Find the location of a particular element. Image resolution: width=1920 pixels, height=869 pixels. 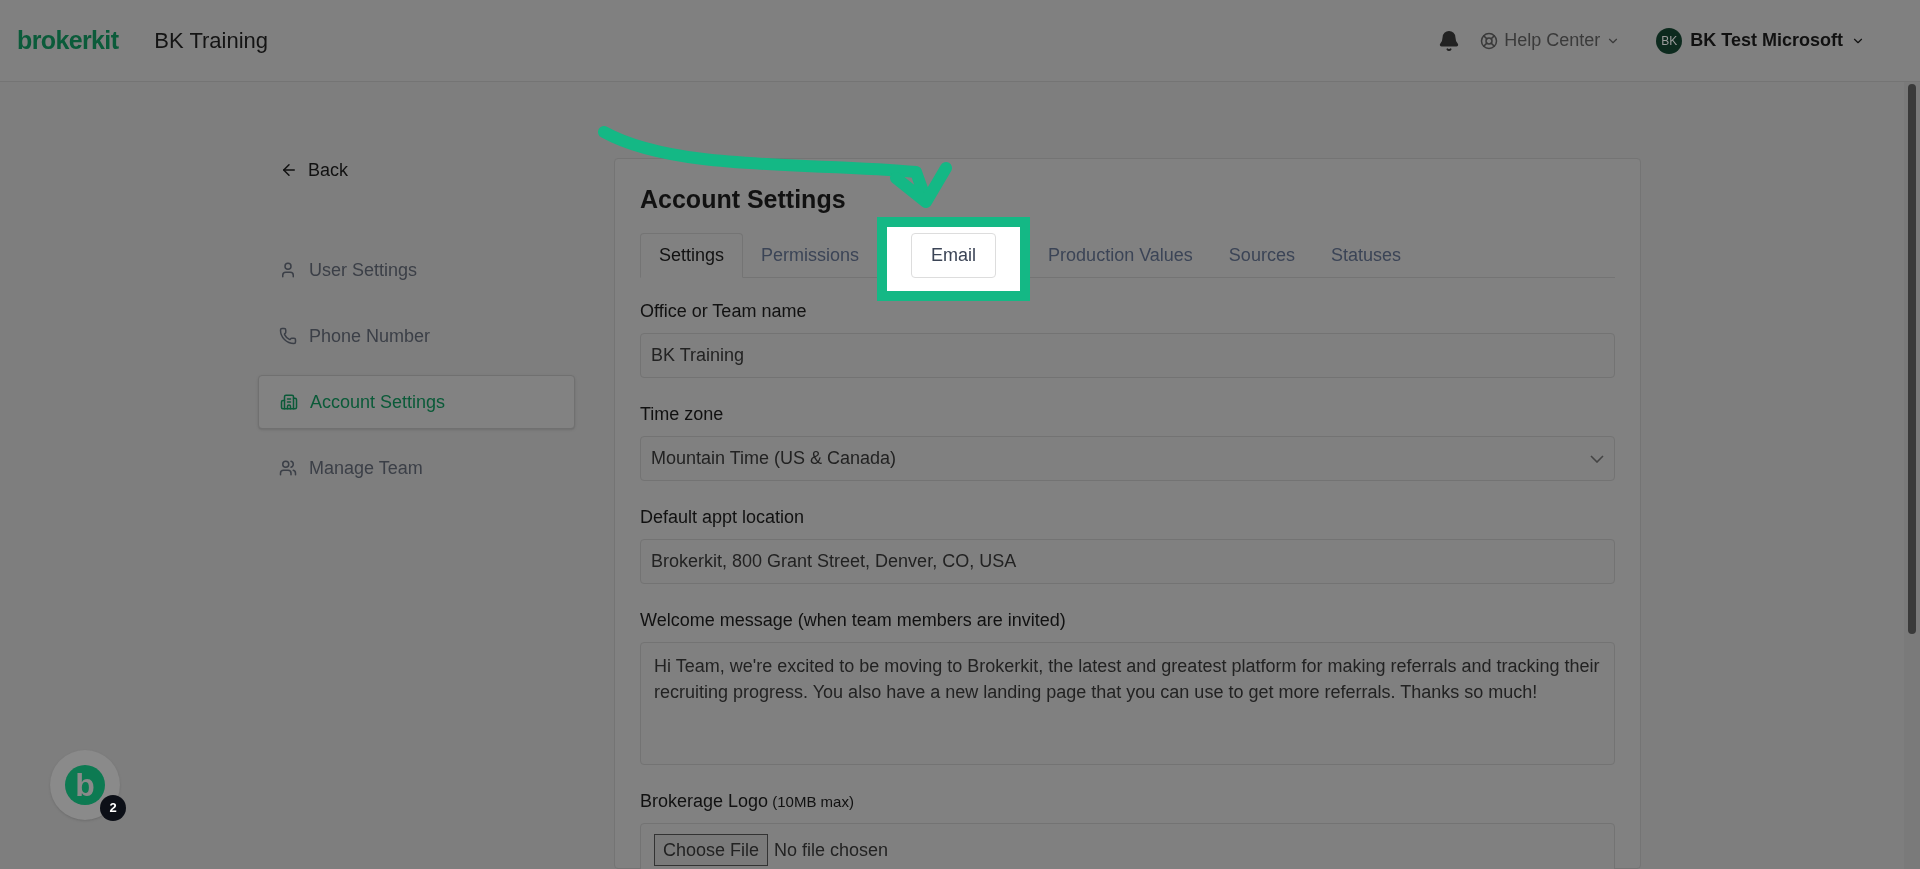

account-name: BK Training is located at coordinates (211, 41).